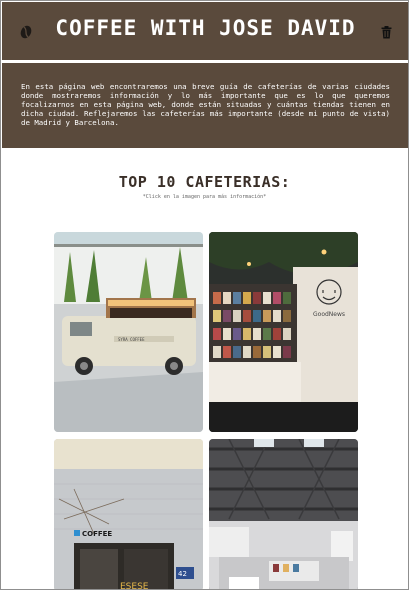 The height and width of the screenshot is (592, 411). Describe the element at coordinates (386, 33) in the screenshot. I see `trash-icon` at that location.